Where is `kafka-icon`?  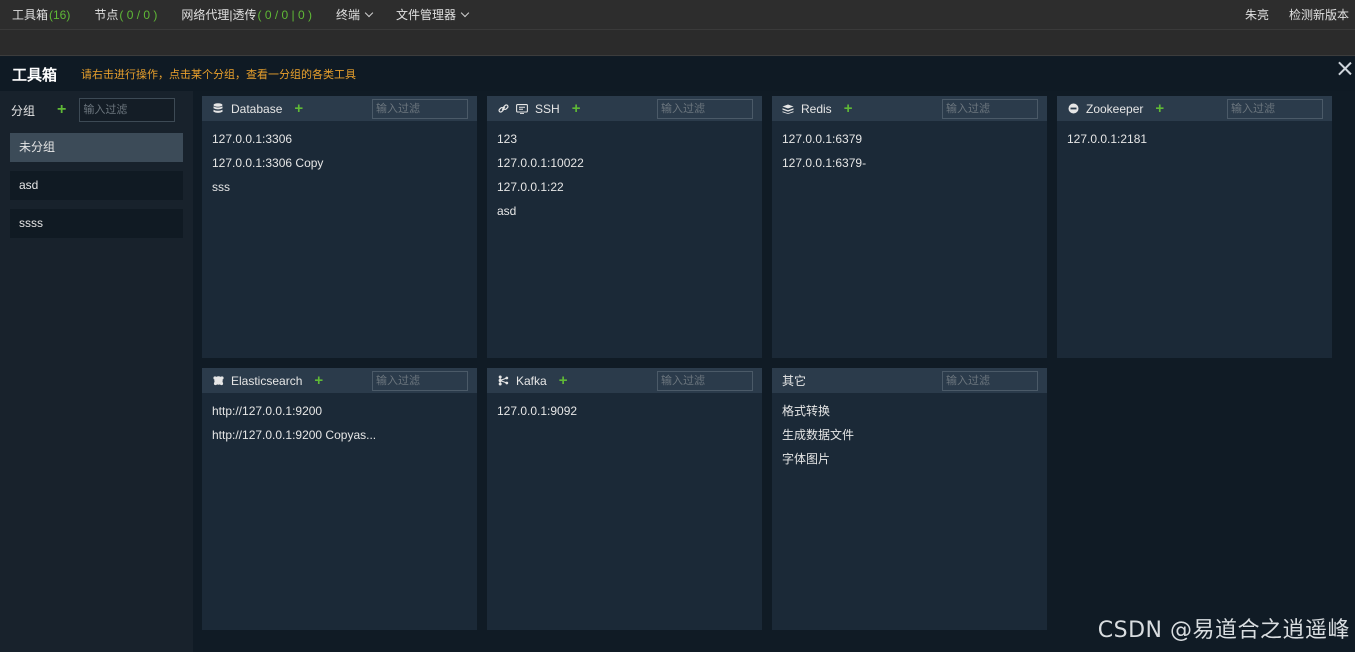 kafka-icon is located at coordinates (503, 381).